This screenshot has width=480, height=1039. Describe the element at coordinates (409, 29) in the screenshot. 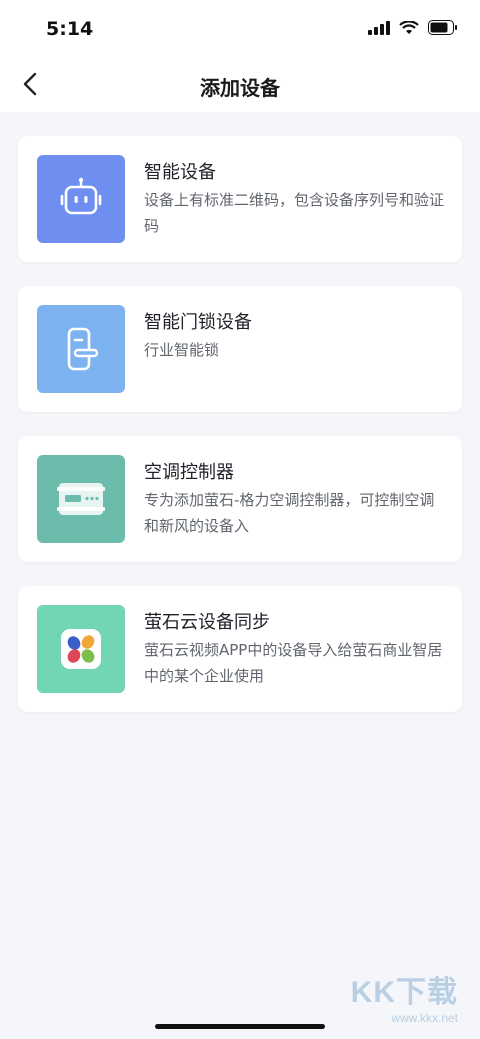

I see `wifi-icon` at that location.